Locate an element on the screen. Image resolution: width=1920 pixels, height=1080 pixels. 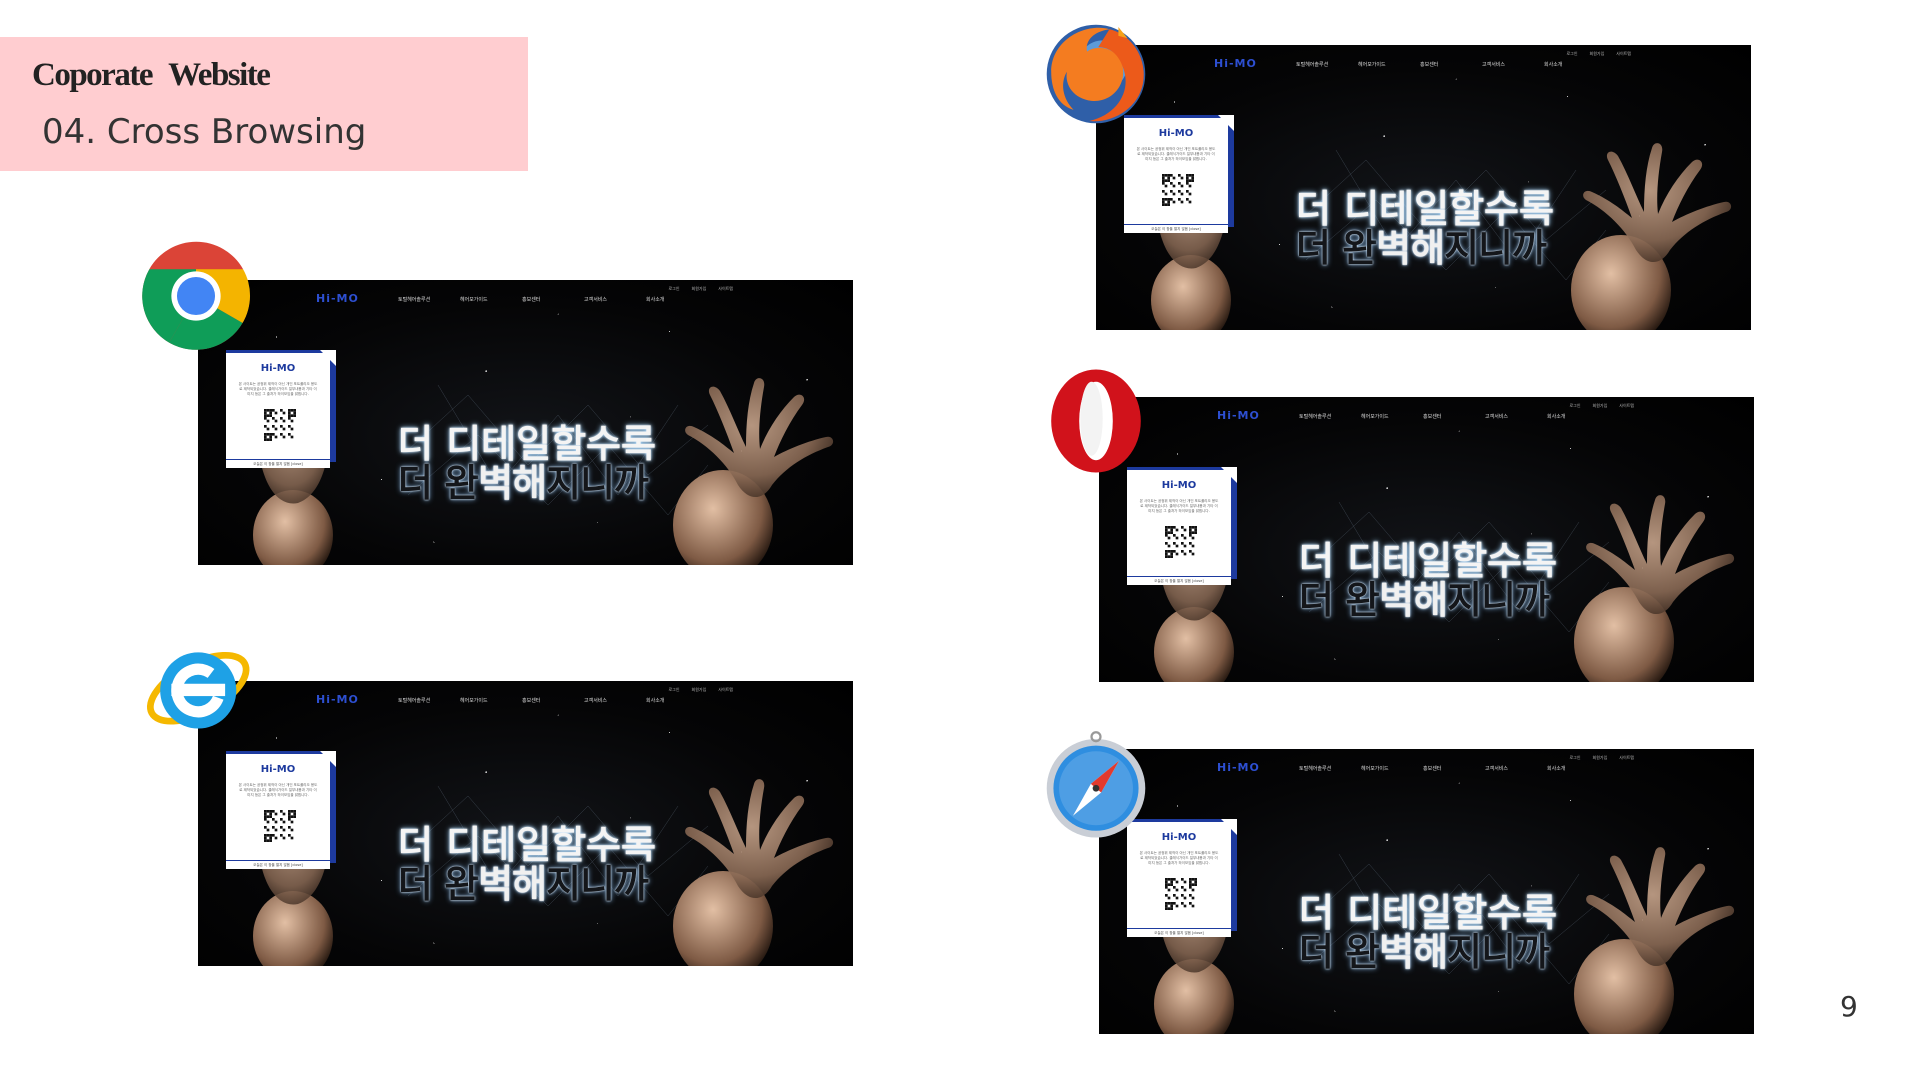
firefox-logo-icon is located at coordinates (1096, 74).